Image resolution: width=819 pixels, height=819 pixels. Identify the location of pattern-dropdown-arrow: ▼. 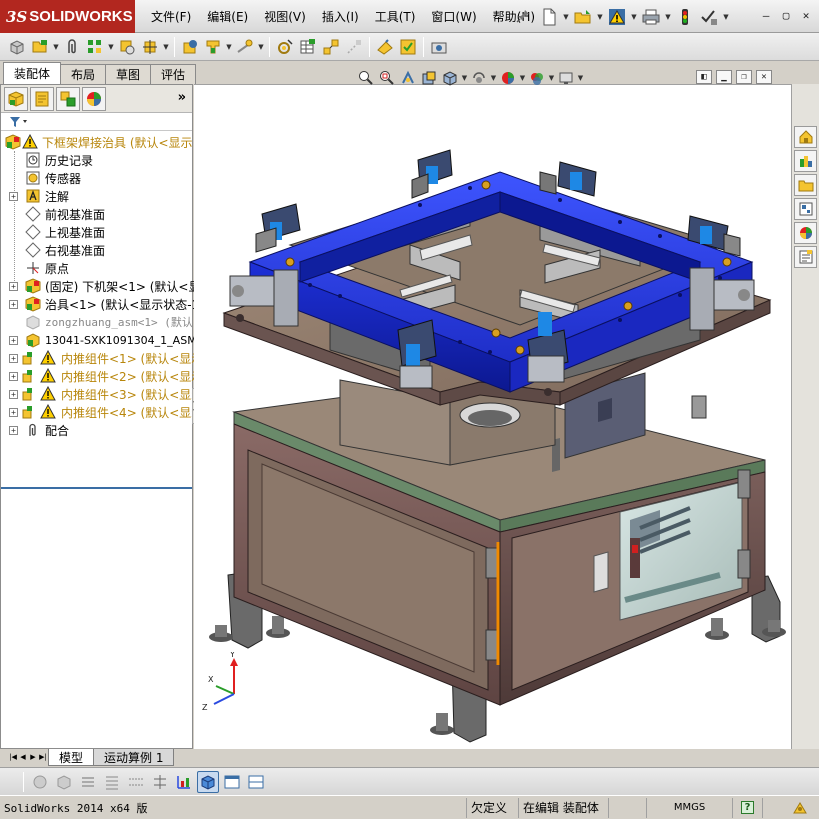
(111, 47).